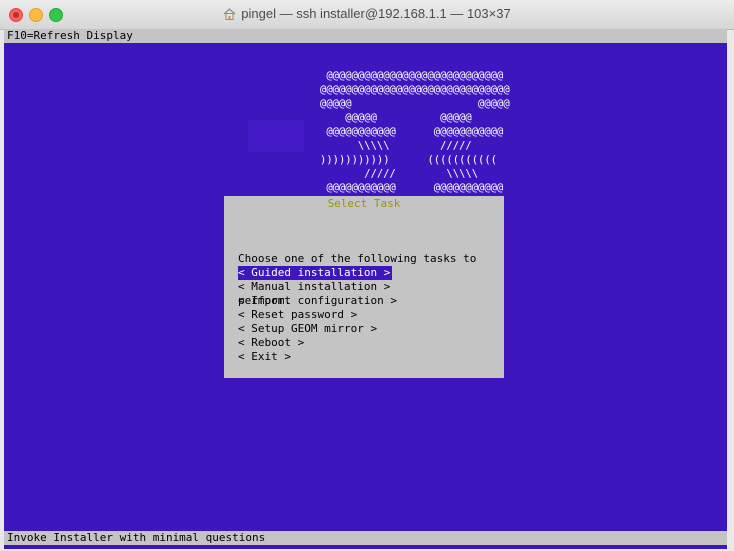 This screenshot has height=551, width=734. I want to click on function-key-bar: F10=Refresh Display, so click(365, 36).